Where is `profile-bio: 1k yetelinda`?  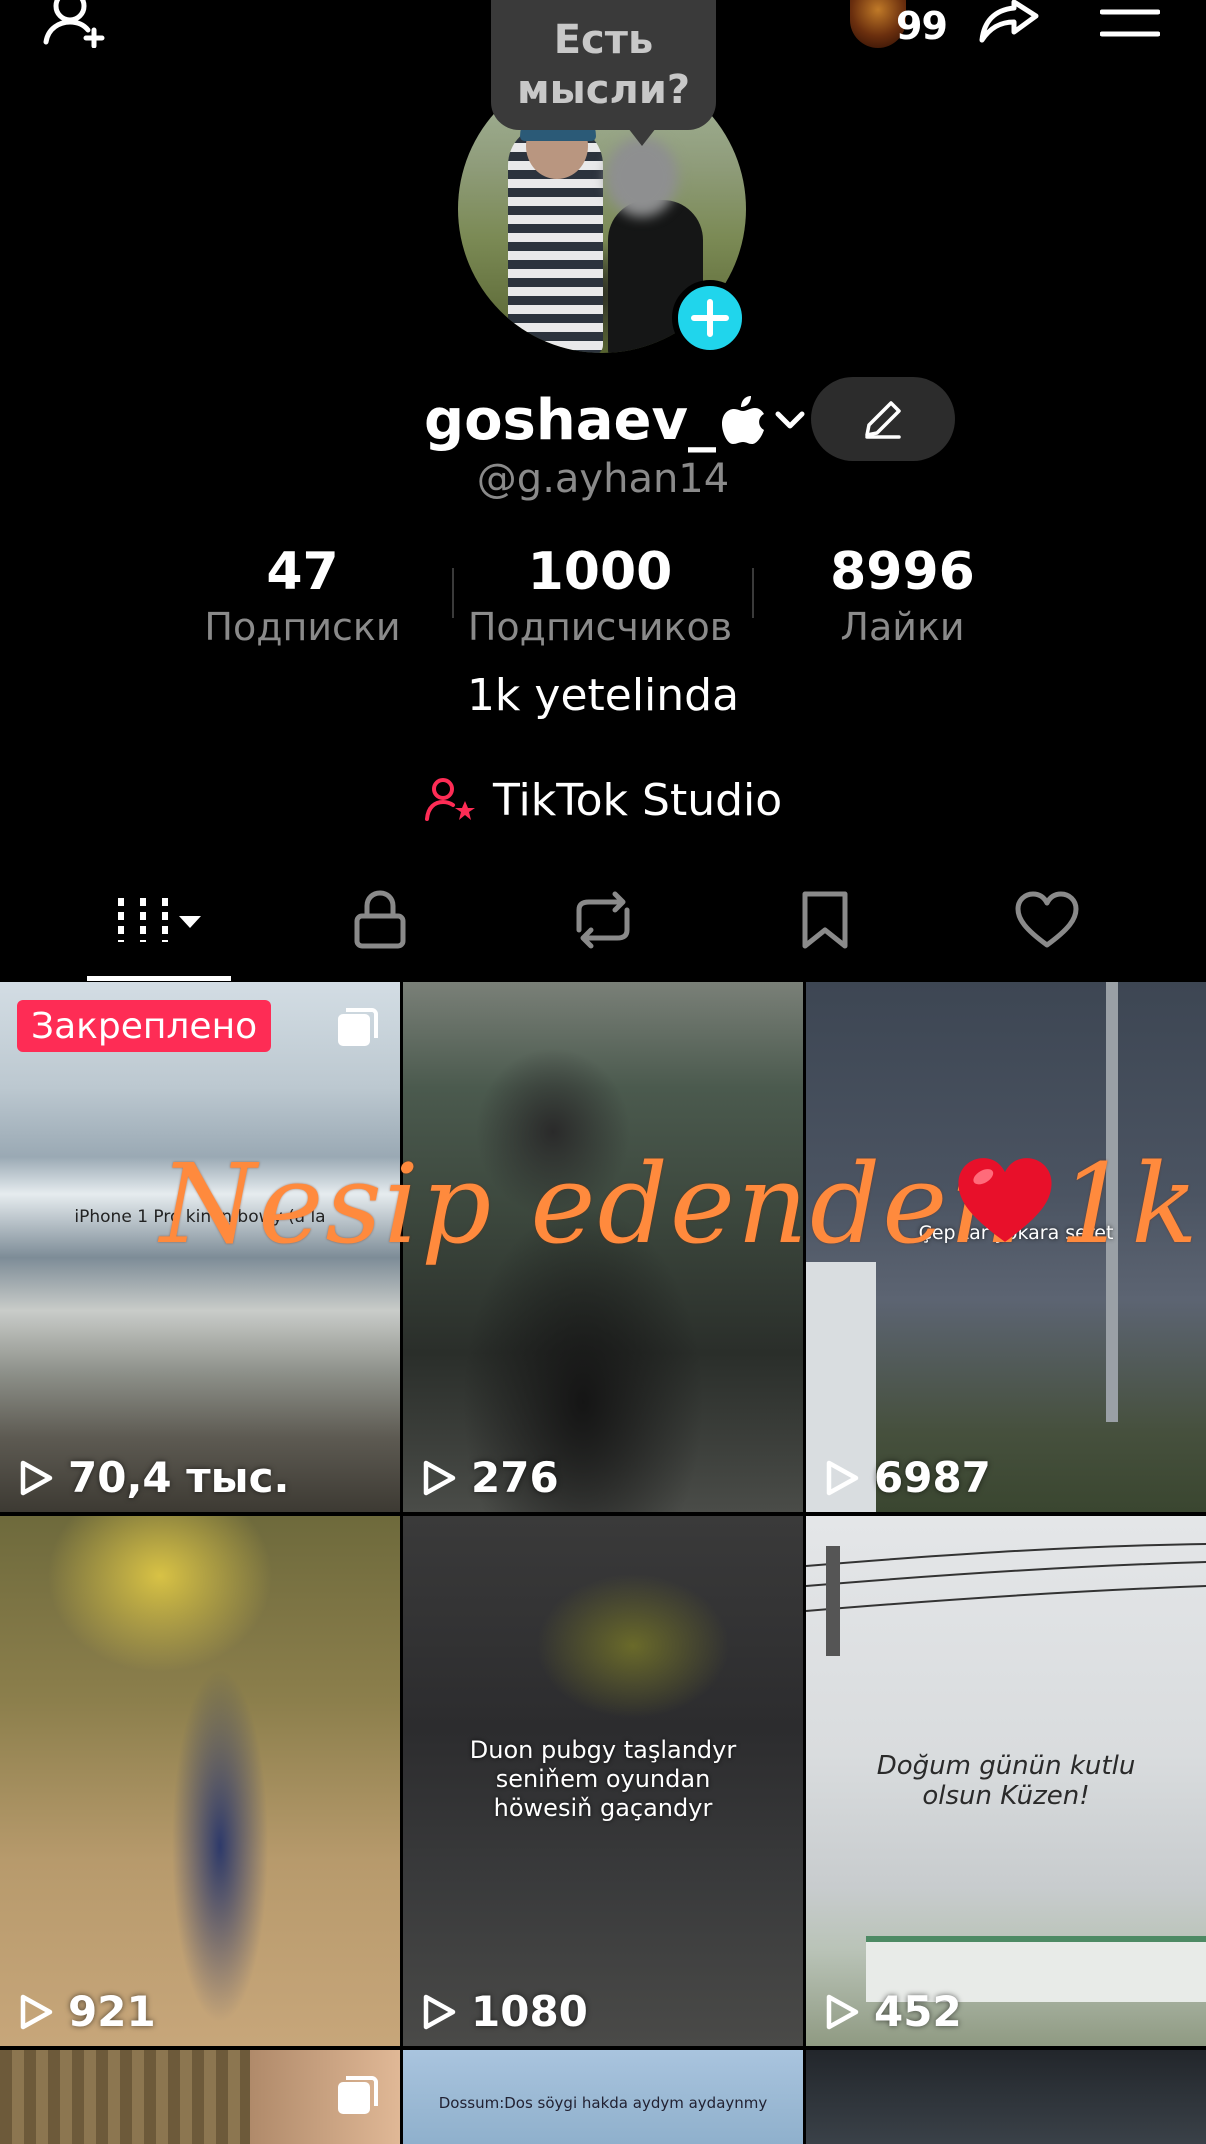
profile-bio: 1k yetelinda is located at coordinates (603, 695).